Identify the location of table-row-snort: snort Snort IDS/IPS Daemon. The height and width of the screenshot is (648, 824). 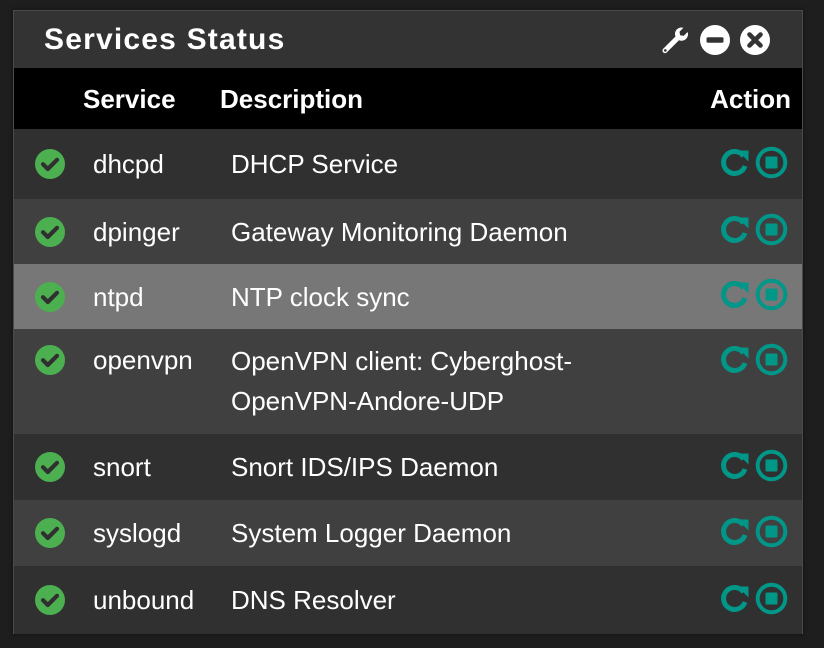
(408, 467).